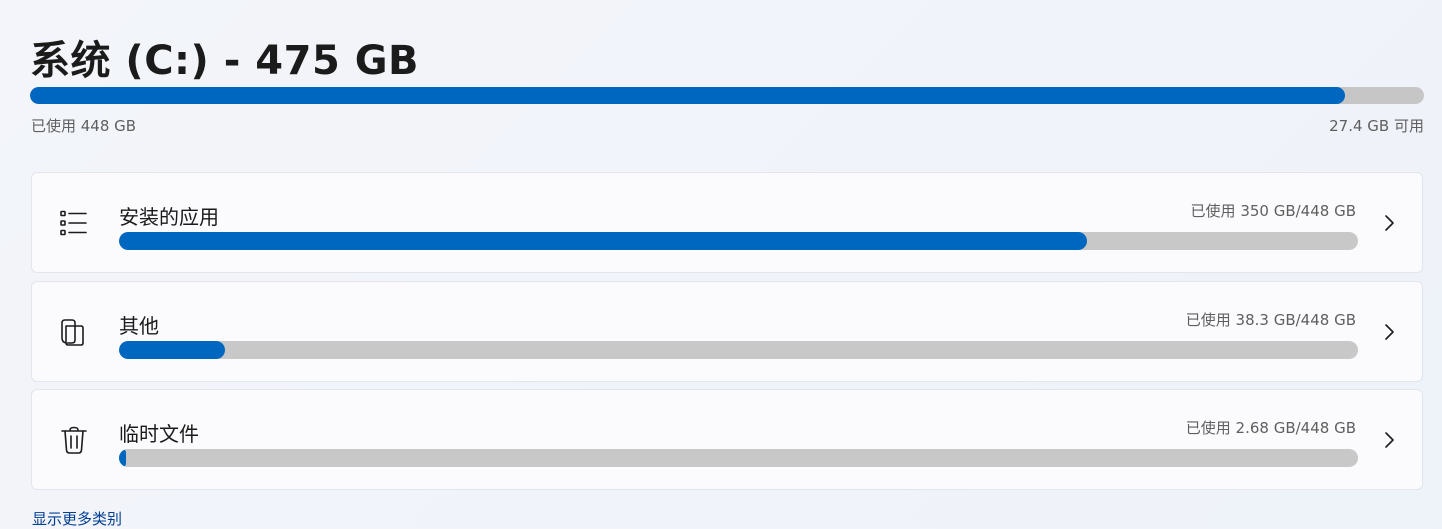 Image resolution: width=1442 pixels, height=529 pixels. I want to click on show-more-categories-link: 显示更多类别, so click(77, 518).